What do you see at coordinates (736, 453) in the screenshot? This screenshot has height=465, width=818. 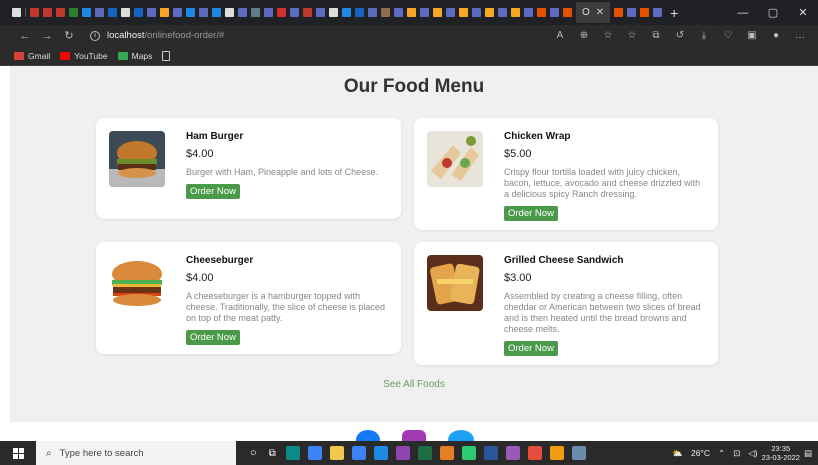 I see `network-icon: ⊡` at bounding box center [736, 453].